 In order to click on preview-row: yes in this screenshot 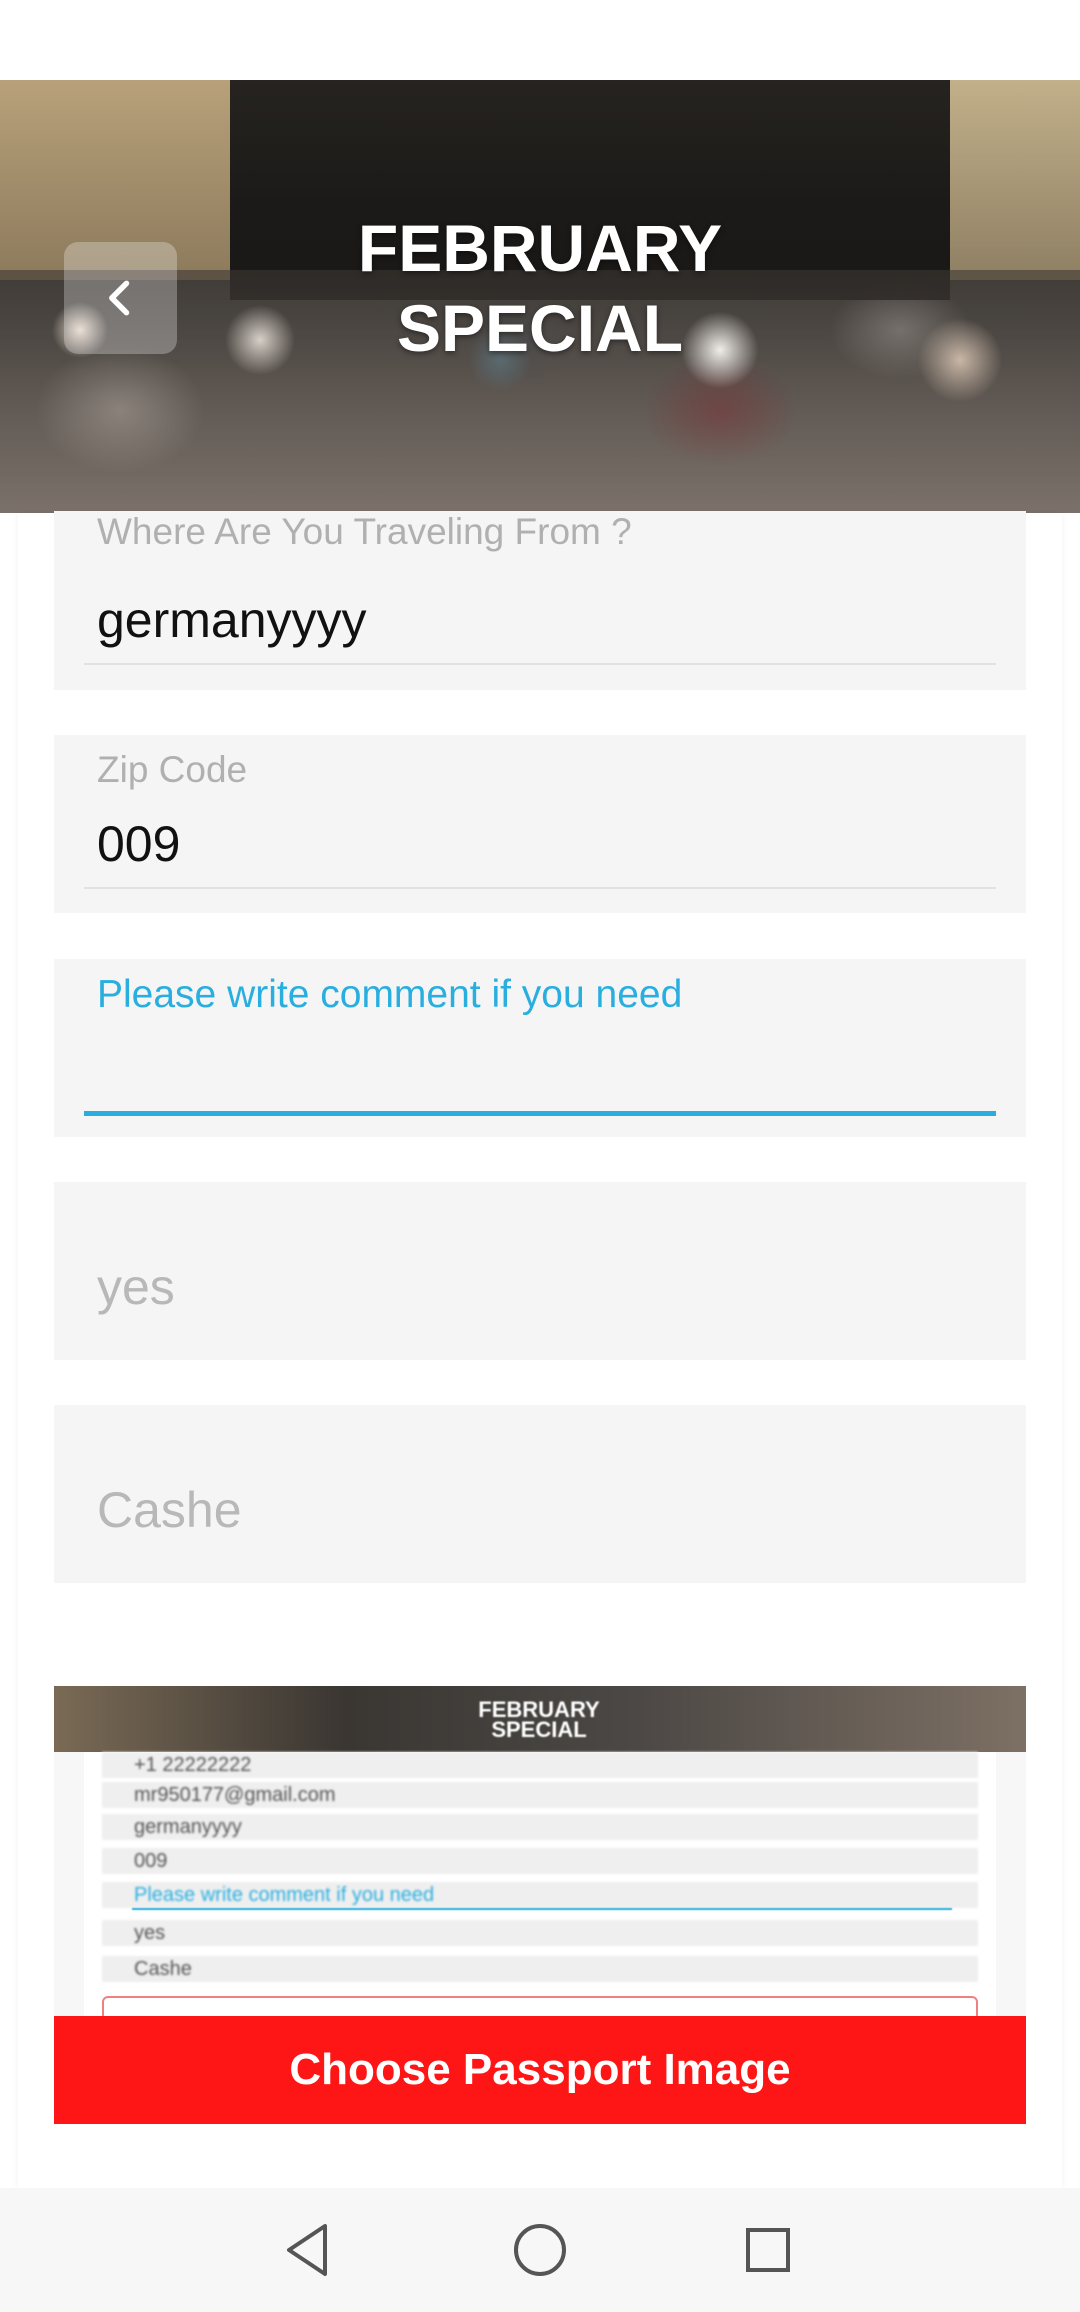, I will do `click(540, 1933)`.